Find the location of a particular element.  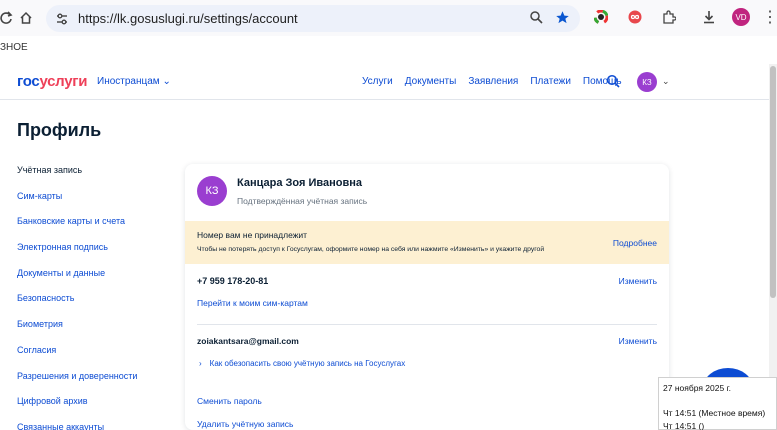

home-icon is located at coordinates (26, 18).